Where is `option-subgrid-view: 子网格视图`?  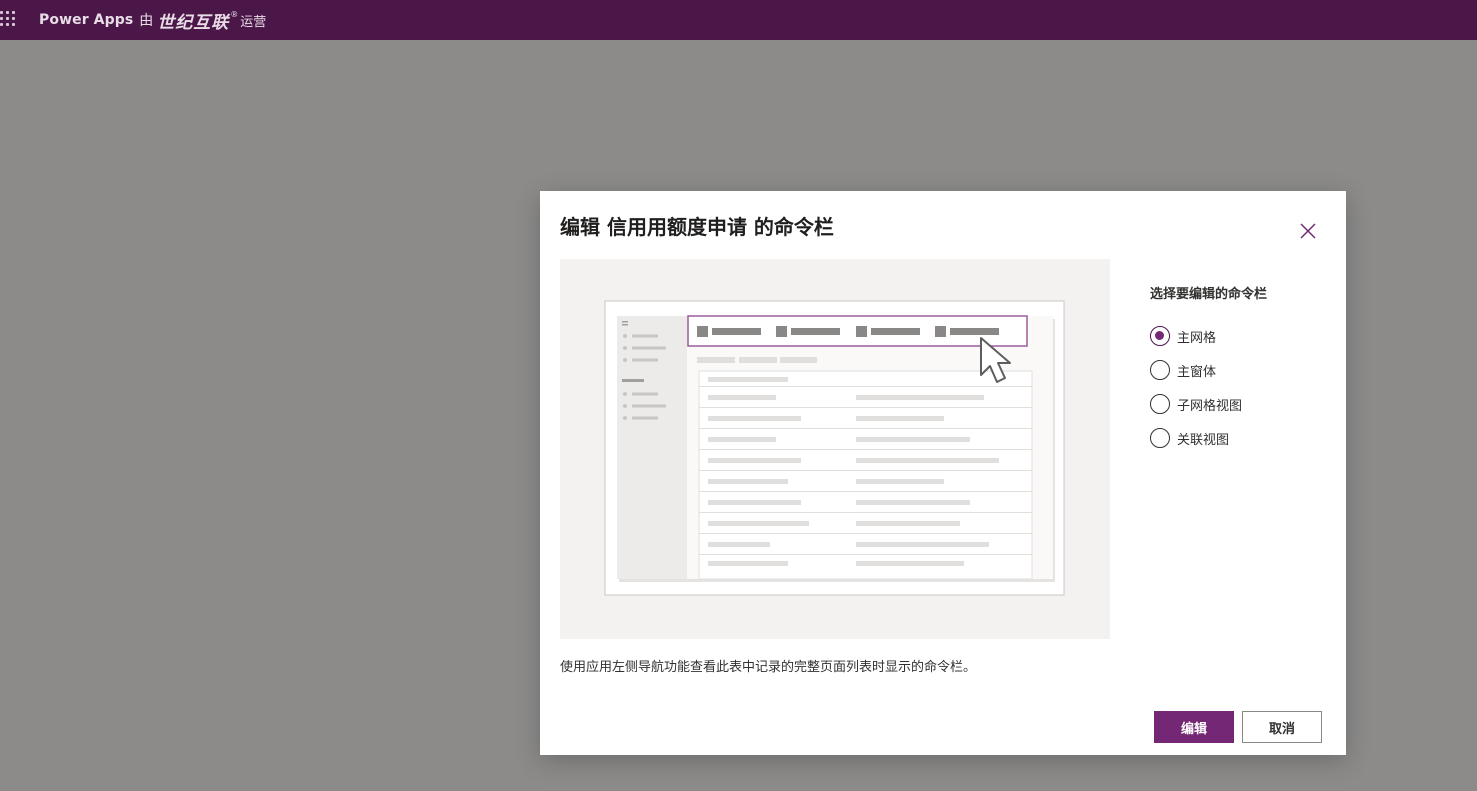 option-subgrid-view: 子网格视图 is located at coordinates (1240, 404).